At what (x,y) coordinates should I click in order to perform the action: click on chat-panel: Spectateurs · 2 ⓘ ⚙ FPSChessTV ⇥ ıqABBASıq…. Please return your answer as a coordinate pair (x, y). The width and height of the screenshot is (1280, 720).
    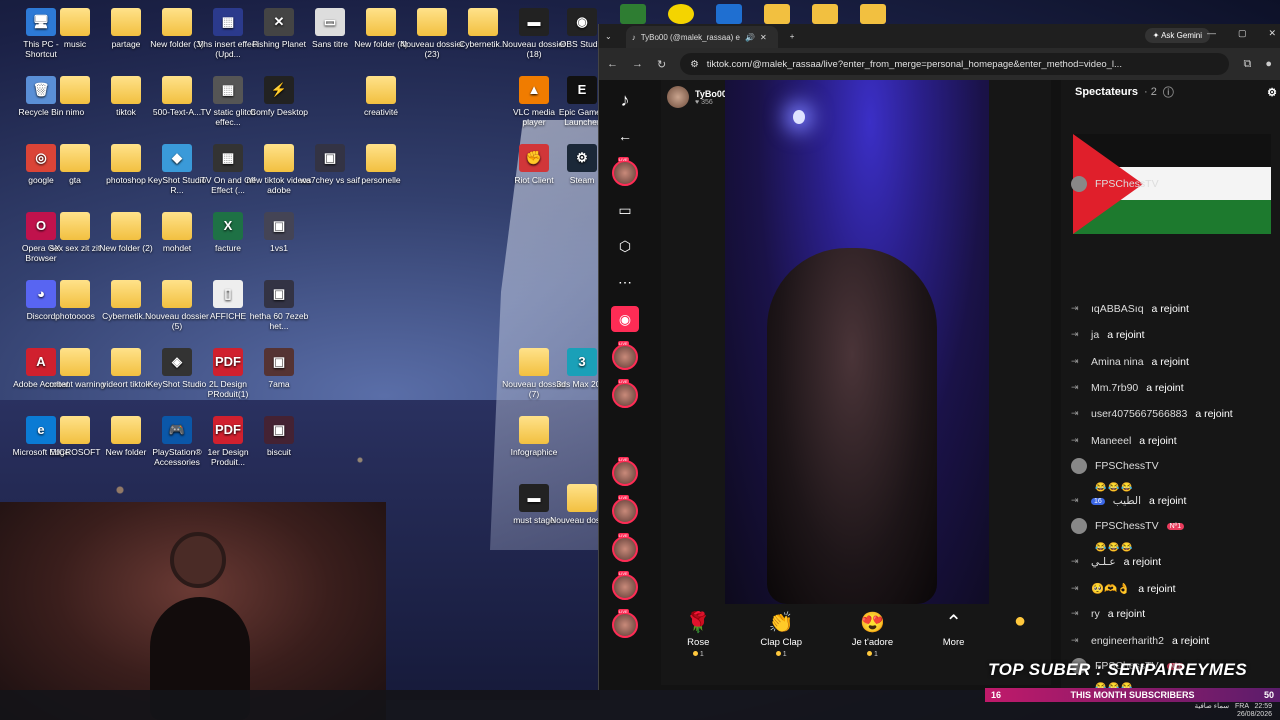
    Looking at the image, I should click on (1170, 385).